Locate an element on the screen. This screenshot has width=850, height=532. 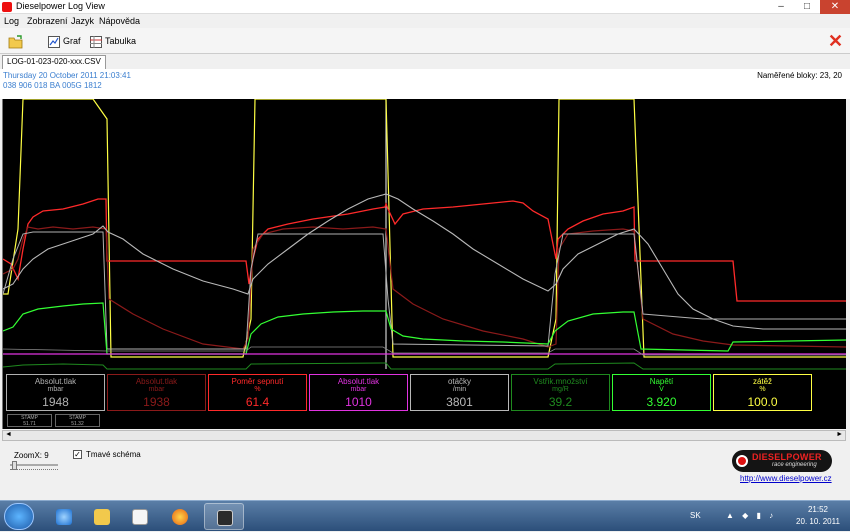
gauge-unit: /min is located at coordinates (459, 389).